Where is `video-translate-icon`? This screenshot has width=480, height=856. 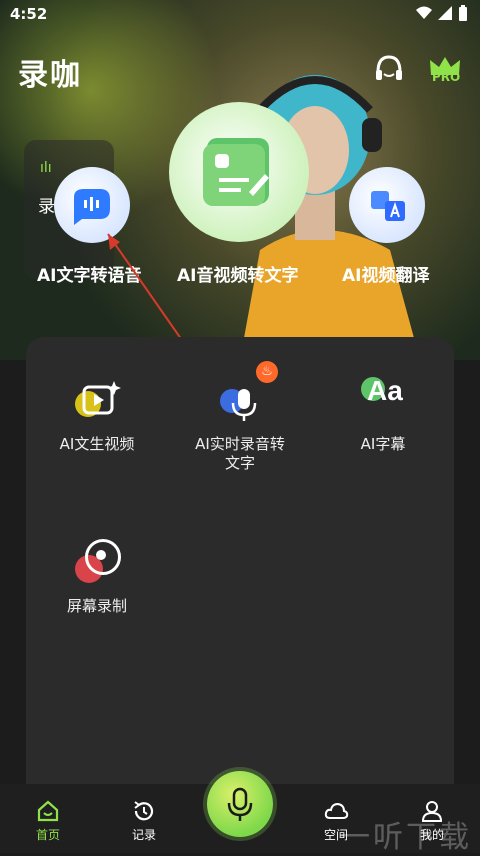 video-translate-icon is located at coordinates (387, 205).